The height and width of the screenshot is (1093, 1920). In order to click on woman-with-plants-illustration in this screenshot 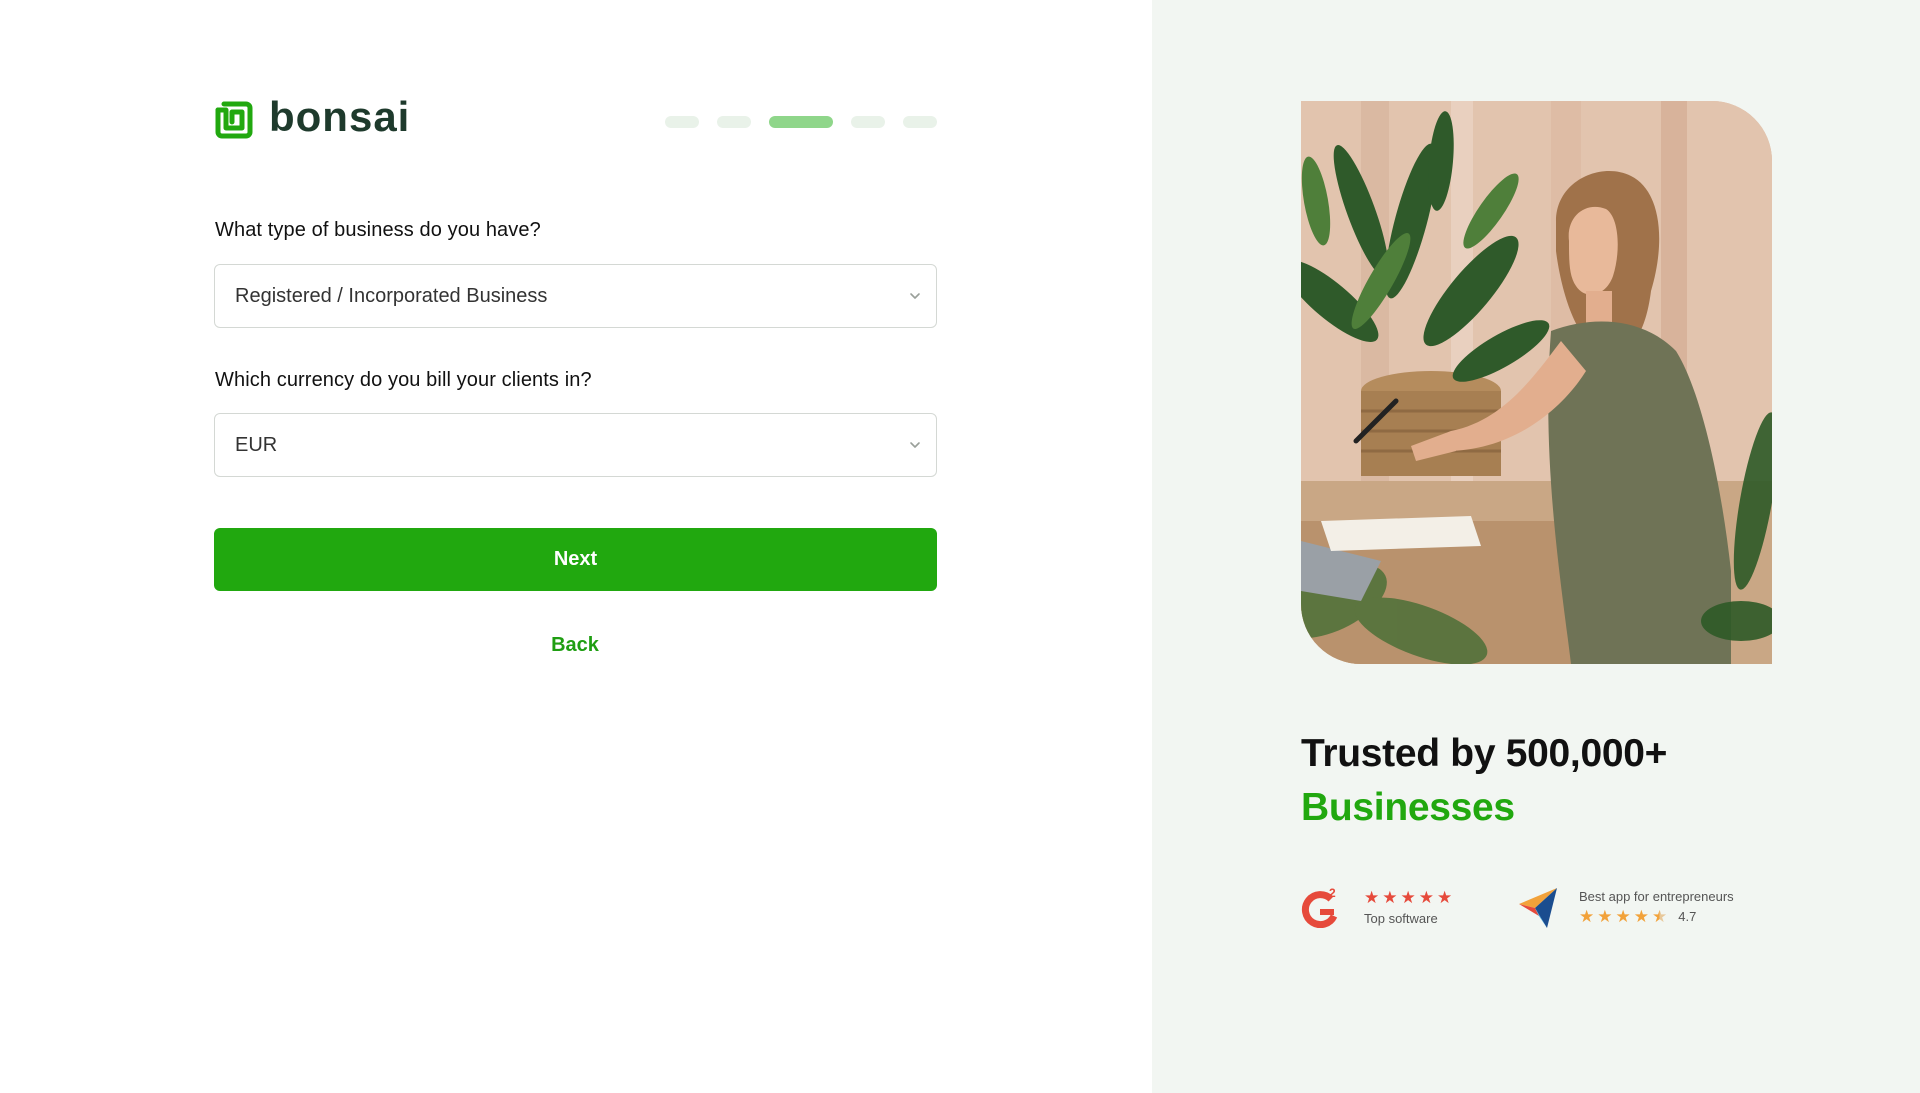, I will do `click(1536, 382)`.